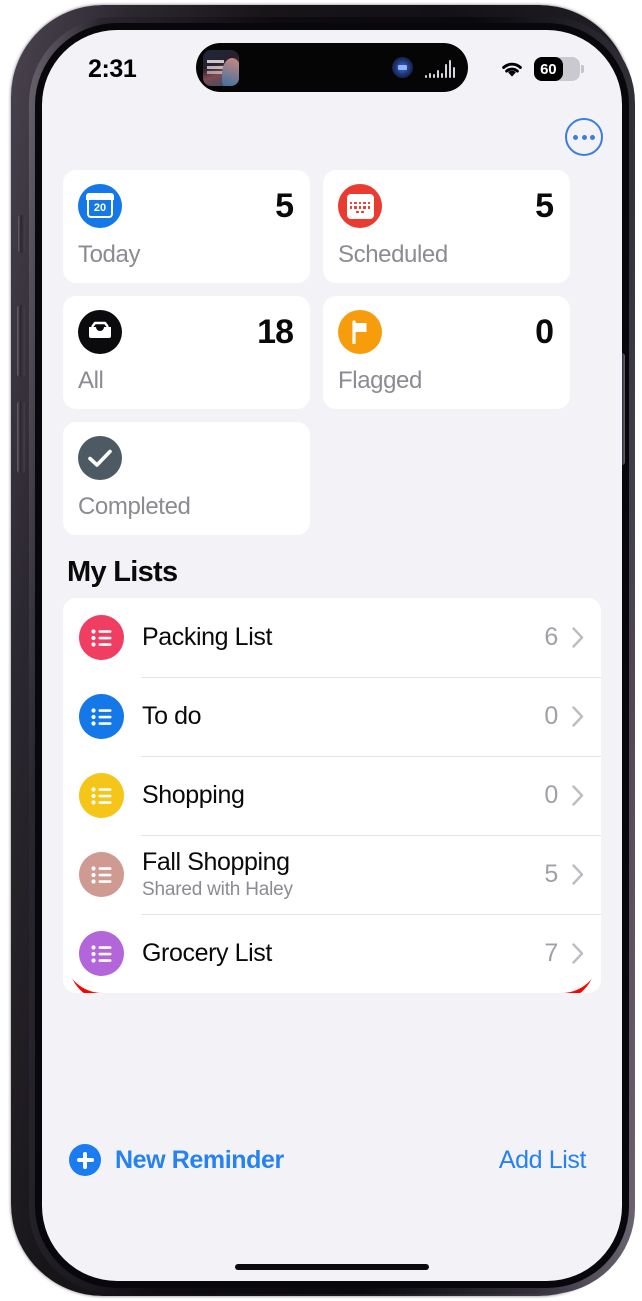  I want to click on scheduled-calendar-icon, so click(360, 206).